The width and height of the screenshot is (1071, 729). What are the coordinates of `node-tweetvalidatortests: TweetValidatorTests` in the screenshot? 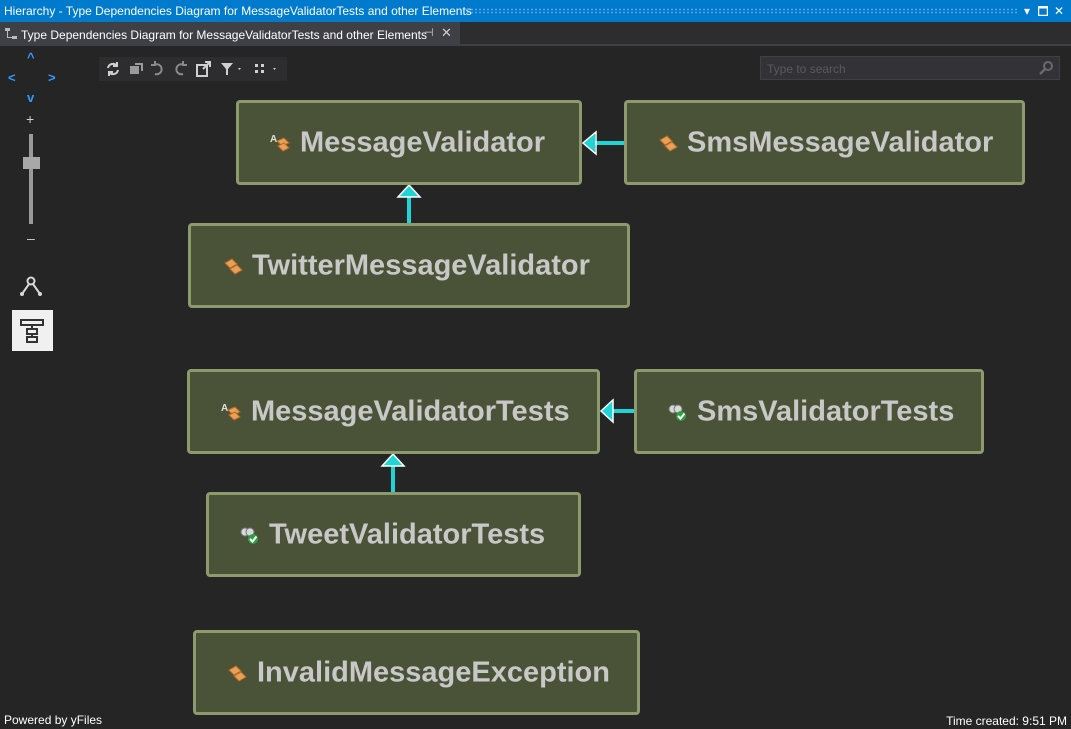 It's located at (393, 534).